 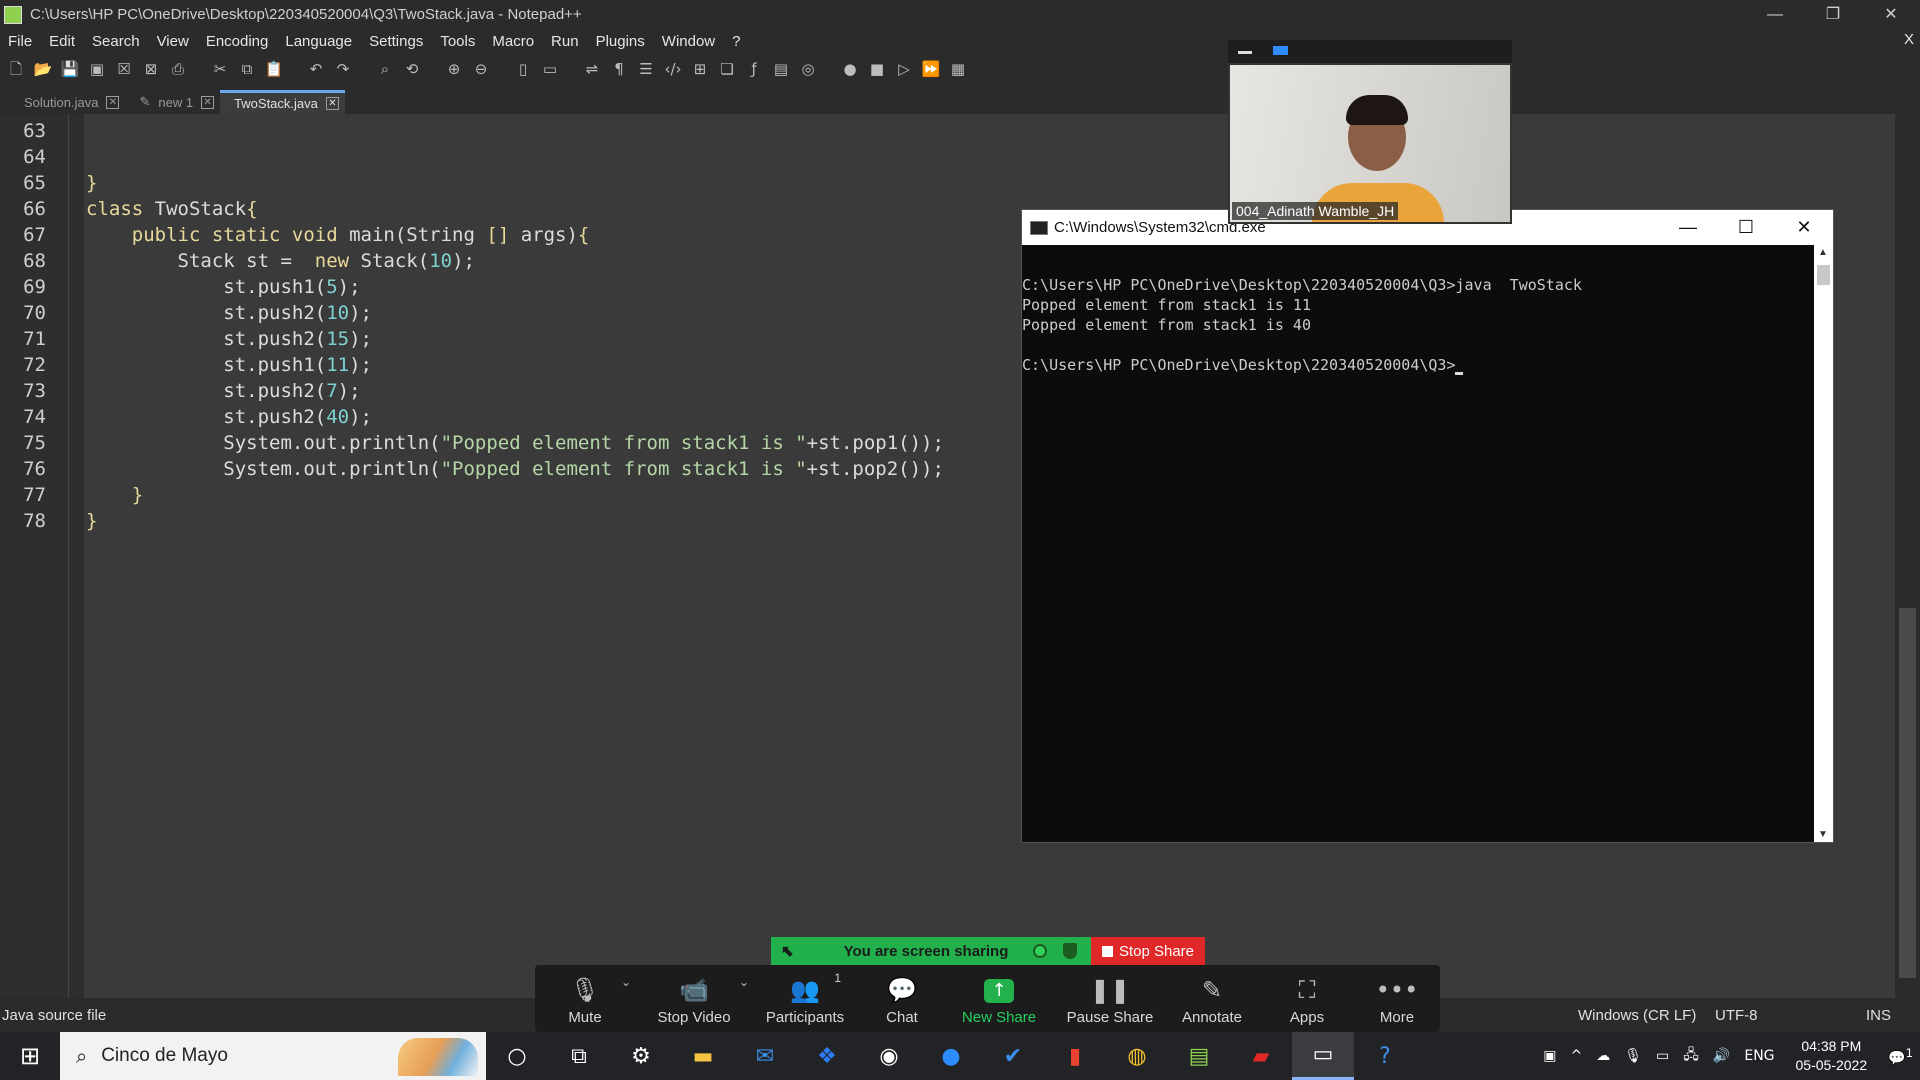 I want to click on replace-icon: ⟲, so click(x=412, y=69).